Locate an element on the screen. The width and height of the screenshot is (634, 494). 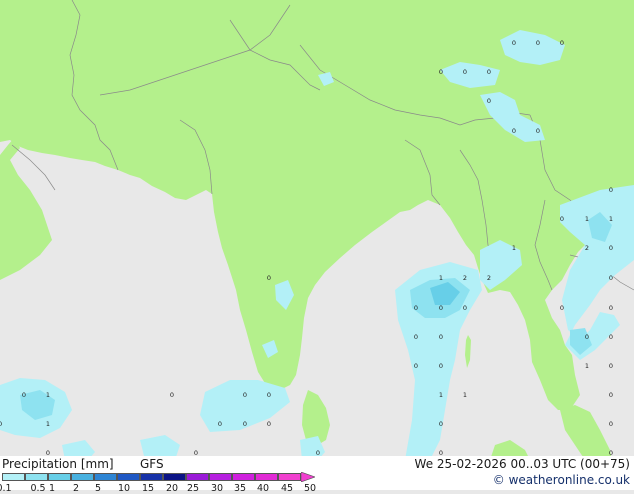
scale-tick-label: 40 is located at coordinates (263, 488).